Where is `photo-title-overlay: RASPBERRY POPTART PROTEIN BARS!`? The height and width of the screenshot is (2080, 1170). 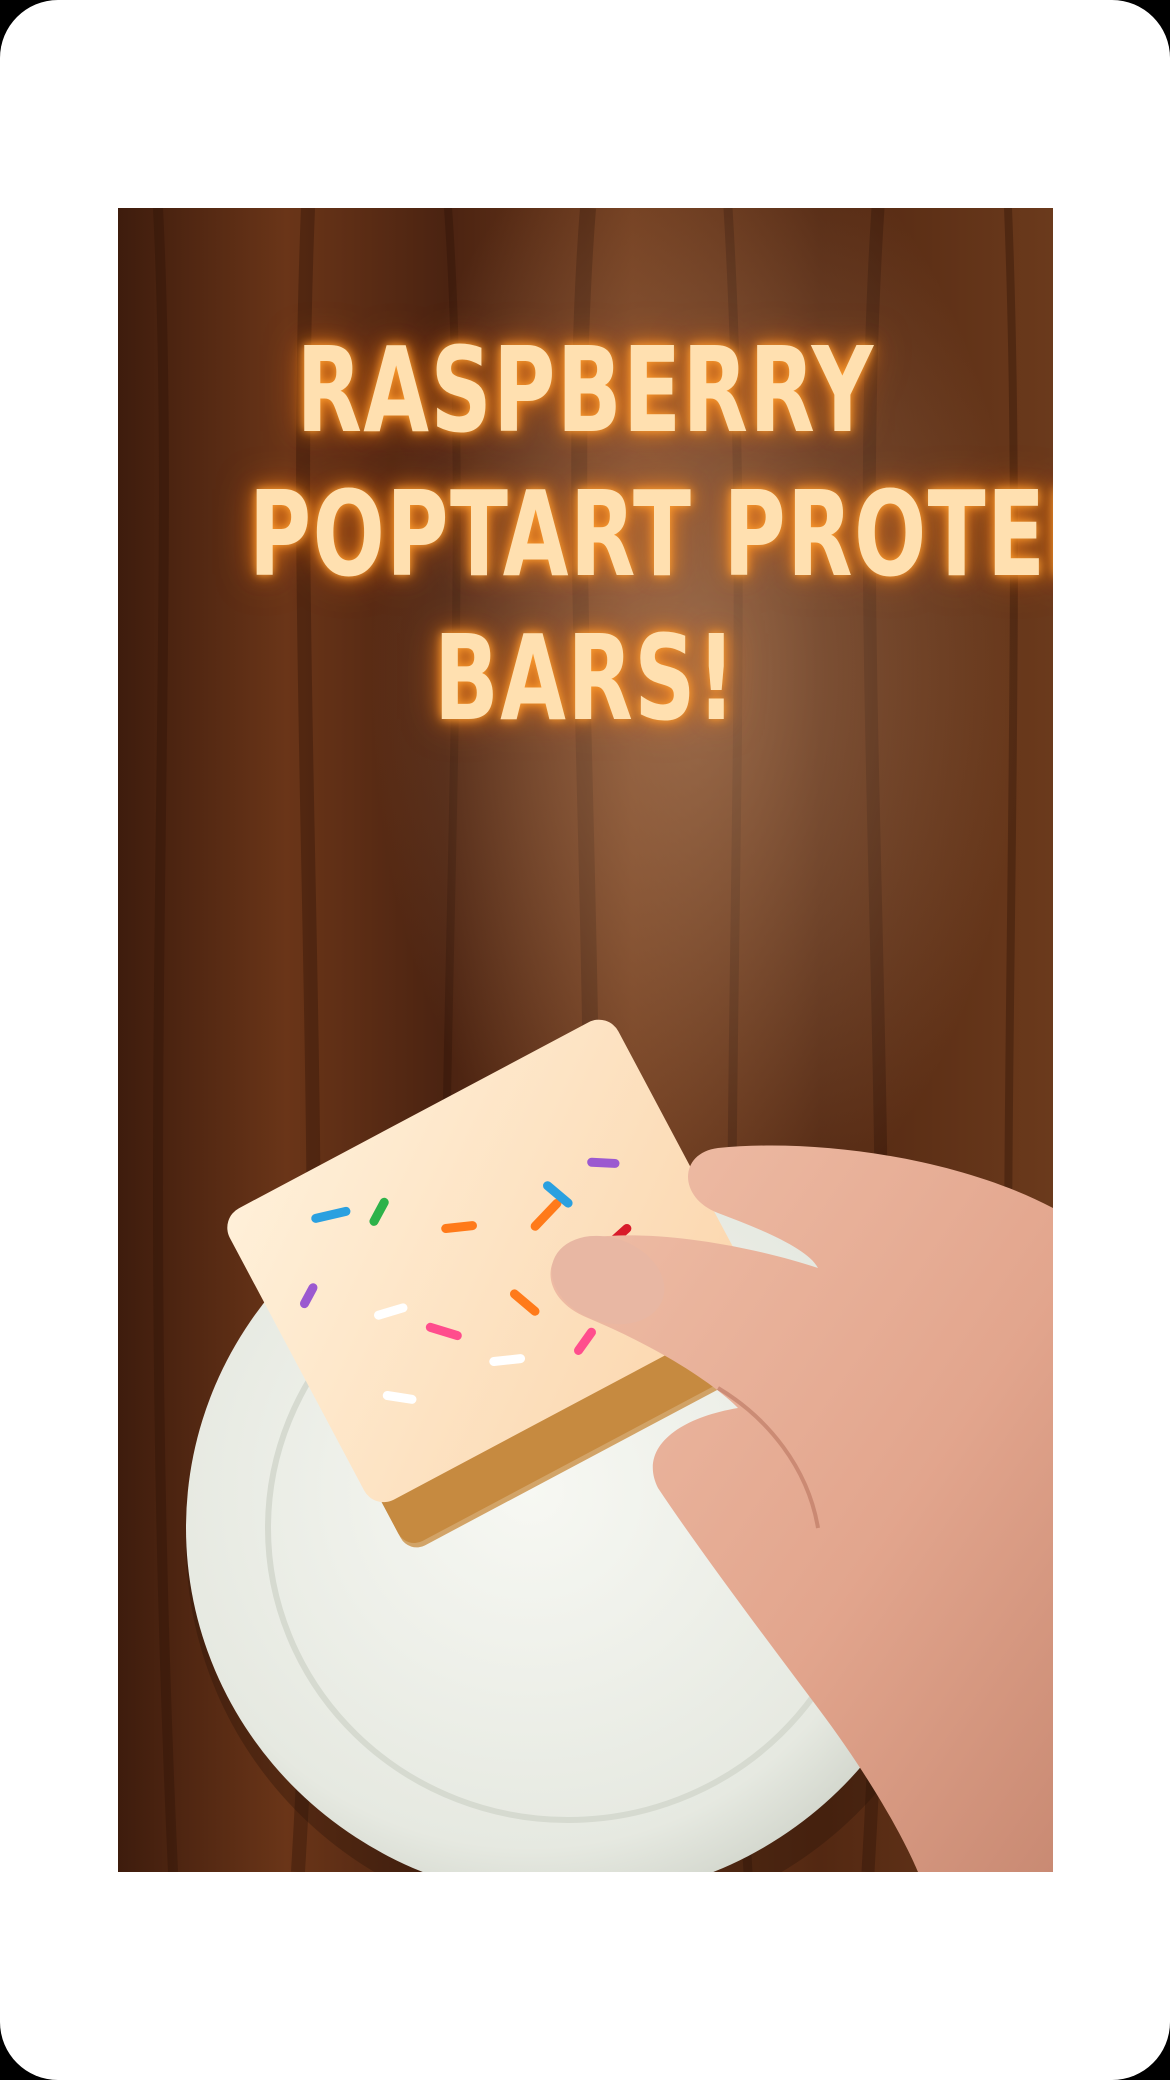
photo-title-overlay: RASPBERRY POPTART PROTEIN BARS! is located at coordinates (650, 534).